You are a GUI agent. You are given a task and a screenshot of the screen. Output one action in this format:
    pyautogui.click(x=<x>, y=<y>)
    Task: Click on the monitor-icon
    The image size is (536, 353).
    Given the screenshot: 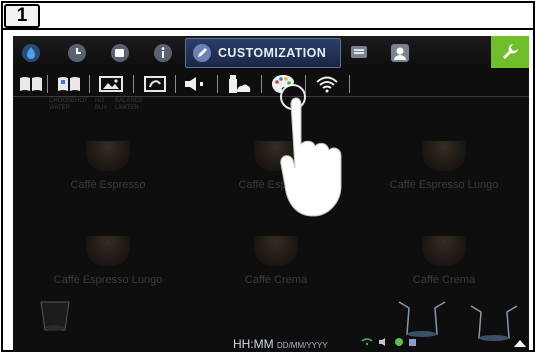 What is the action you would take?
    pyautogui.click(x=359, y=53)
    